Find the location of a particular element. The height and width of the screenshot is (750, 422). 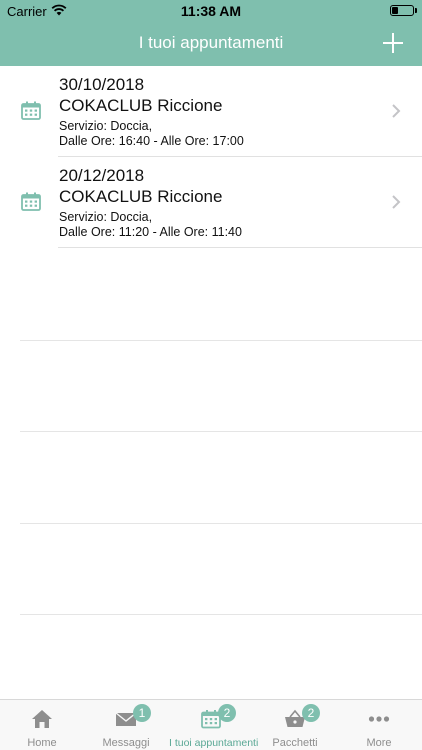

notification-badge: 1 is located at coordinates (142, 713).